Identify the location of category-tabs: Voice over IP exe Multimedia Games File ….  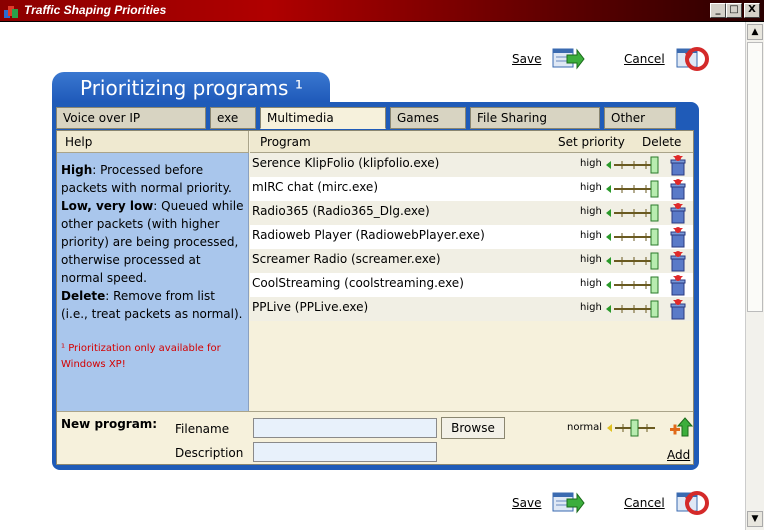
(368, 118).